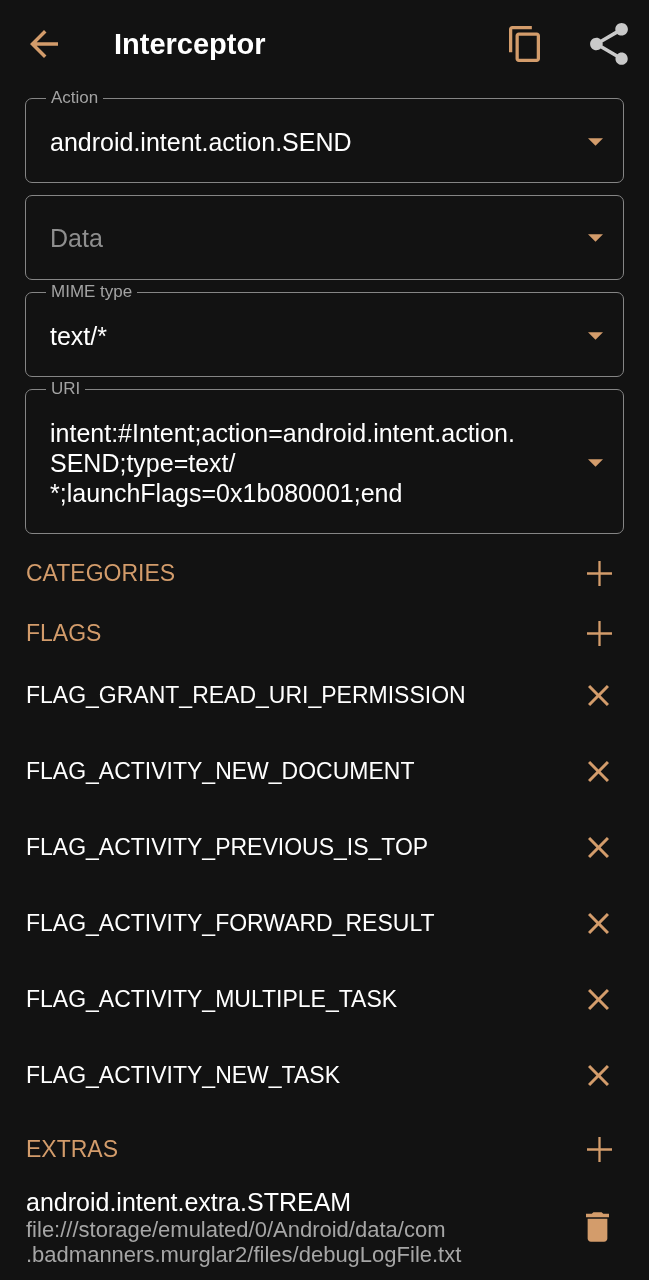  What do you see at coordinates (72, 1149) in the screenshot?
I see `section-heading: EXTRAS` at bounding box center [72, 1149].